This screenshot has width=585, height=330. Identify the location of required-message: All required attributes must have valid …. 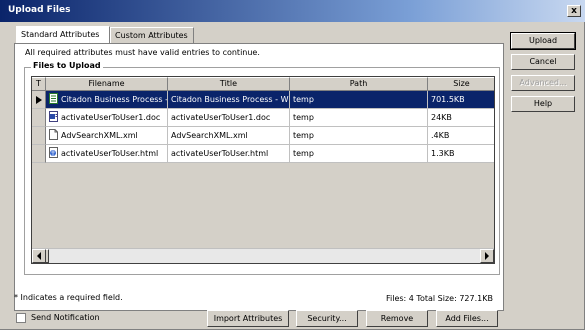
(142, 52).